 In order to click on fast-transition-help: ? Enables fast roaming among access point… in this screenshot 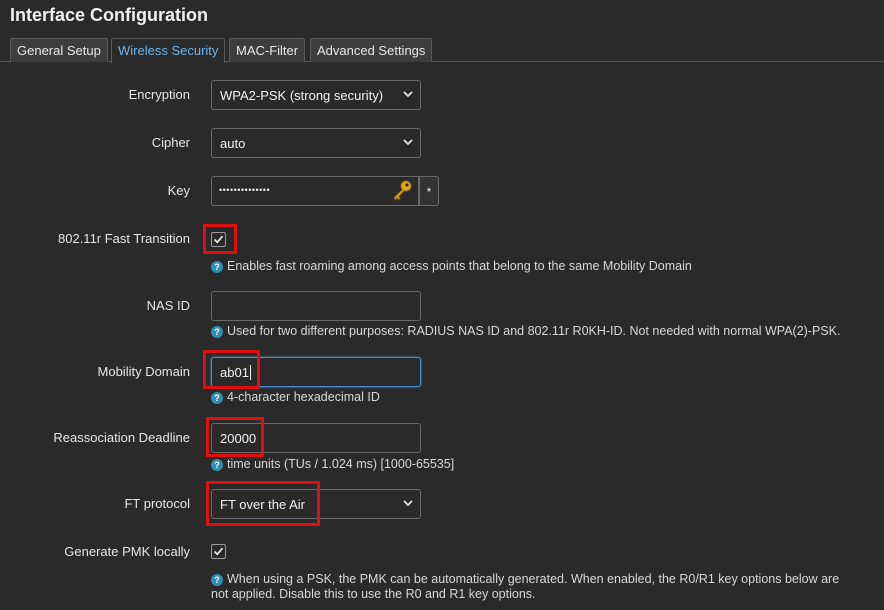, I will do `click(451, 266)`.